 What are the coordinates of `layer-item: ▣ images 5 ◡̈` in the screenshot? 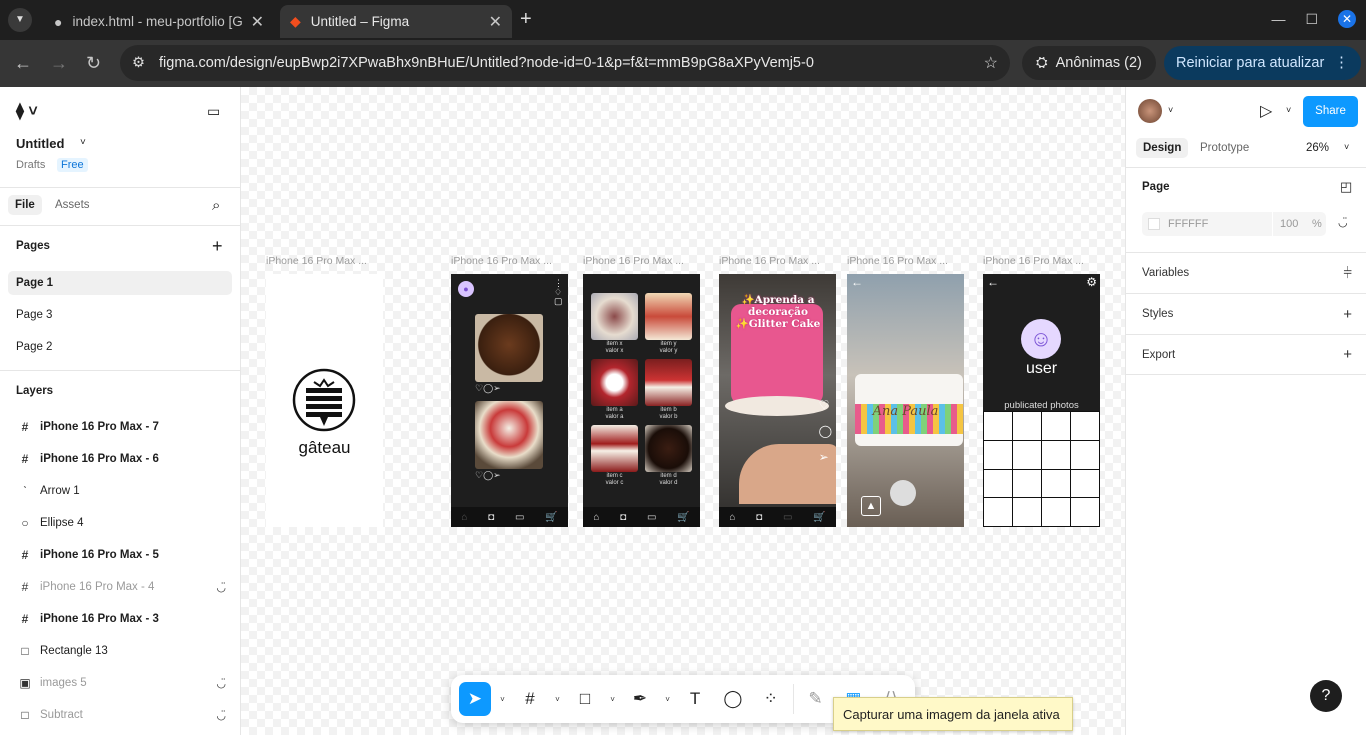 It's located at (120, 683).